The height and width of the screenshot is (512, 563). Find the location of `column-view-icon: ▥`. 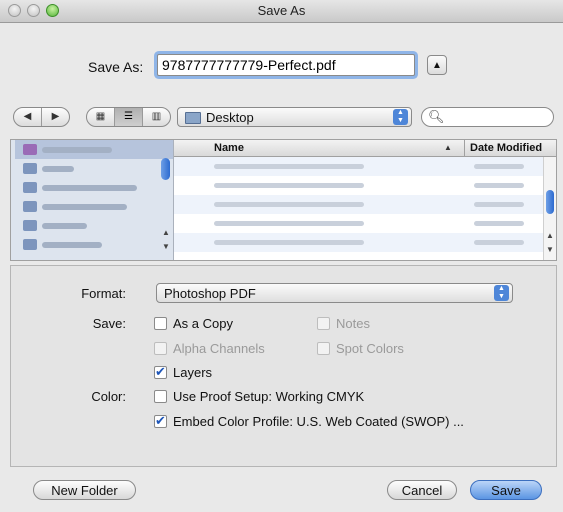

column-view-icon: ▥ is located at coordinates (156, 116).